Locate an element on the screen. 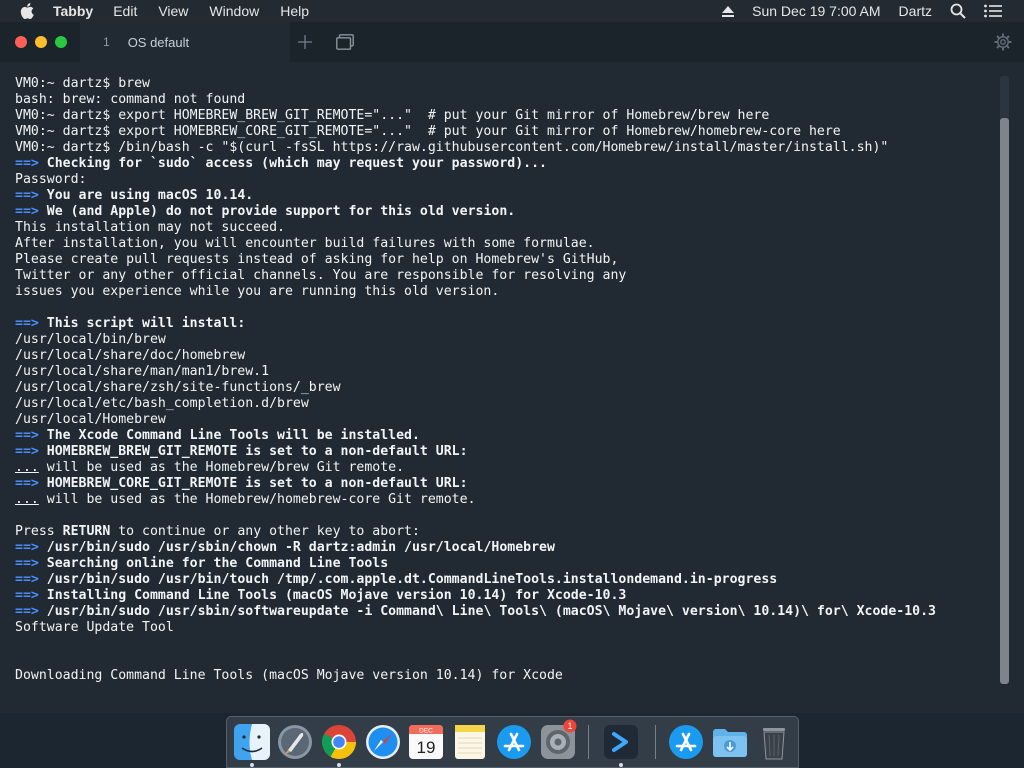 The width and height of the screenshot is (1024, 768). terminal-scrollbar is located at coordinates (1004, 380).